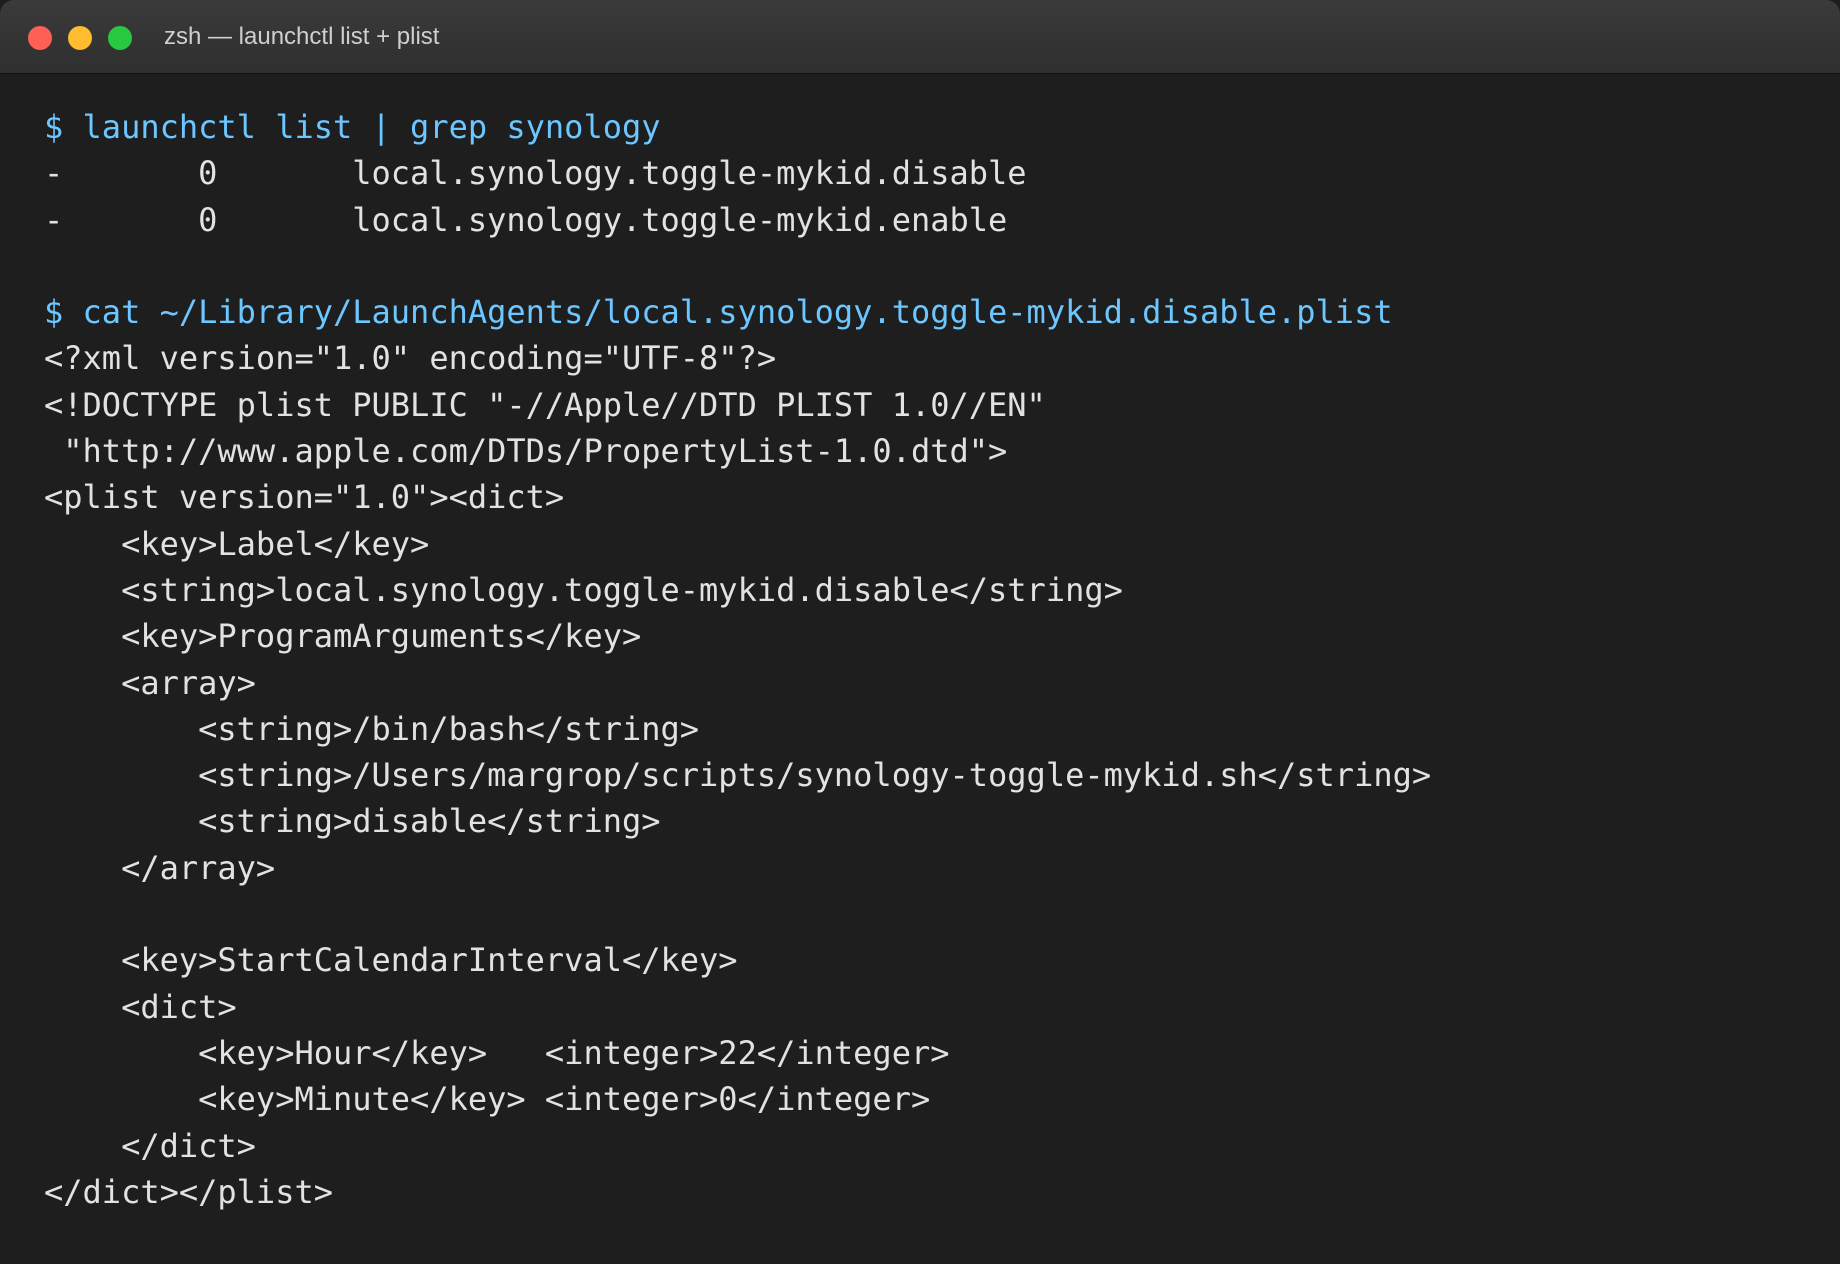  I want to click on terminal-line: <string>disable</string>, so click(352, 821).